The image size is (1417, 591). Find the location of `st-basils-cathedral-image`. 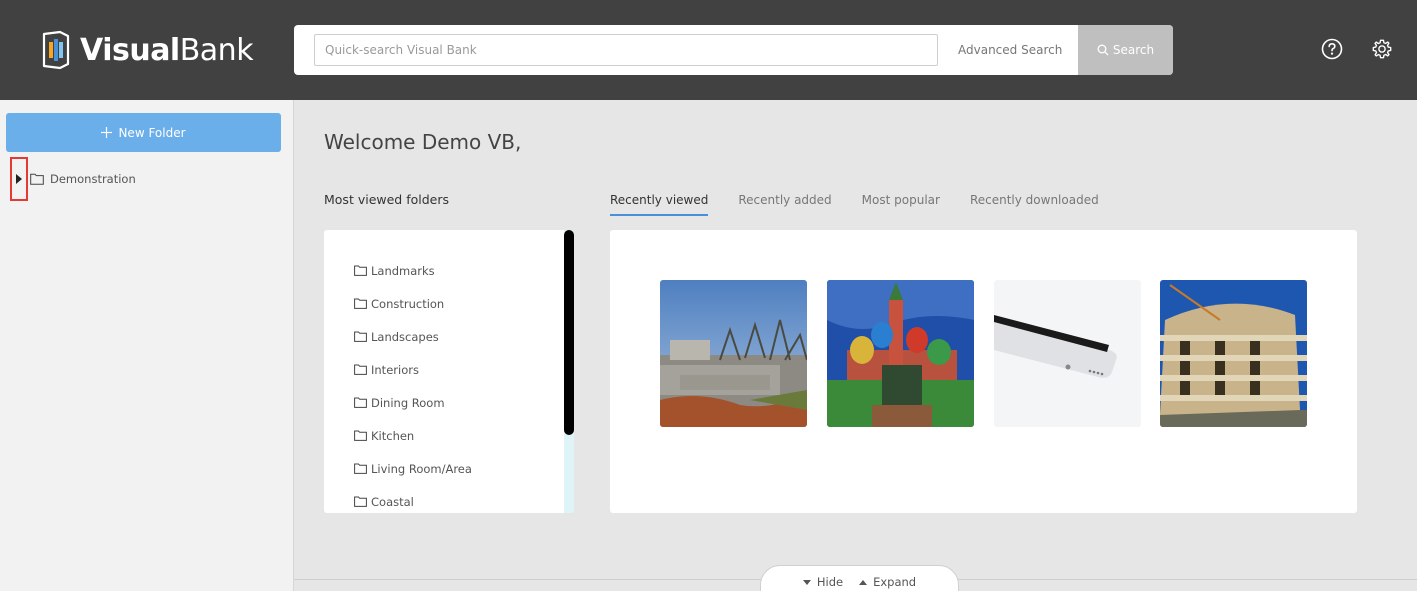

st-basils-cathedral-image is located at coordinates (900, 353).